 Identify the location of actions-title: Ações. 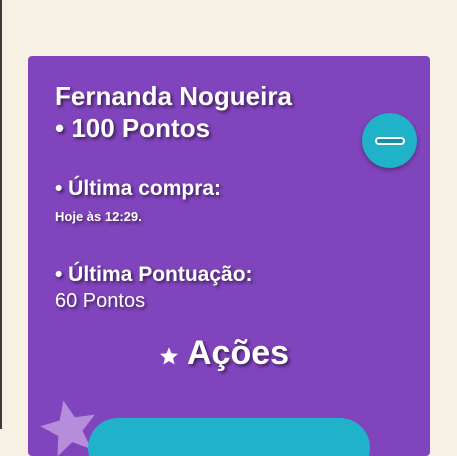
(224, 353).